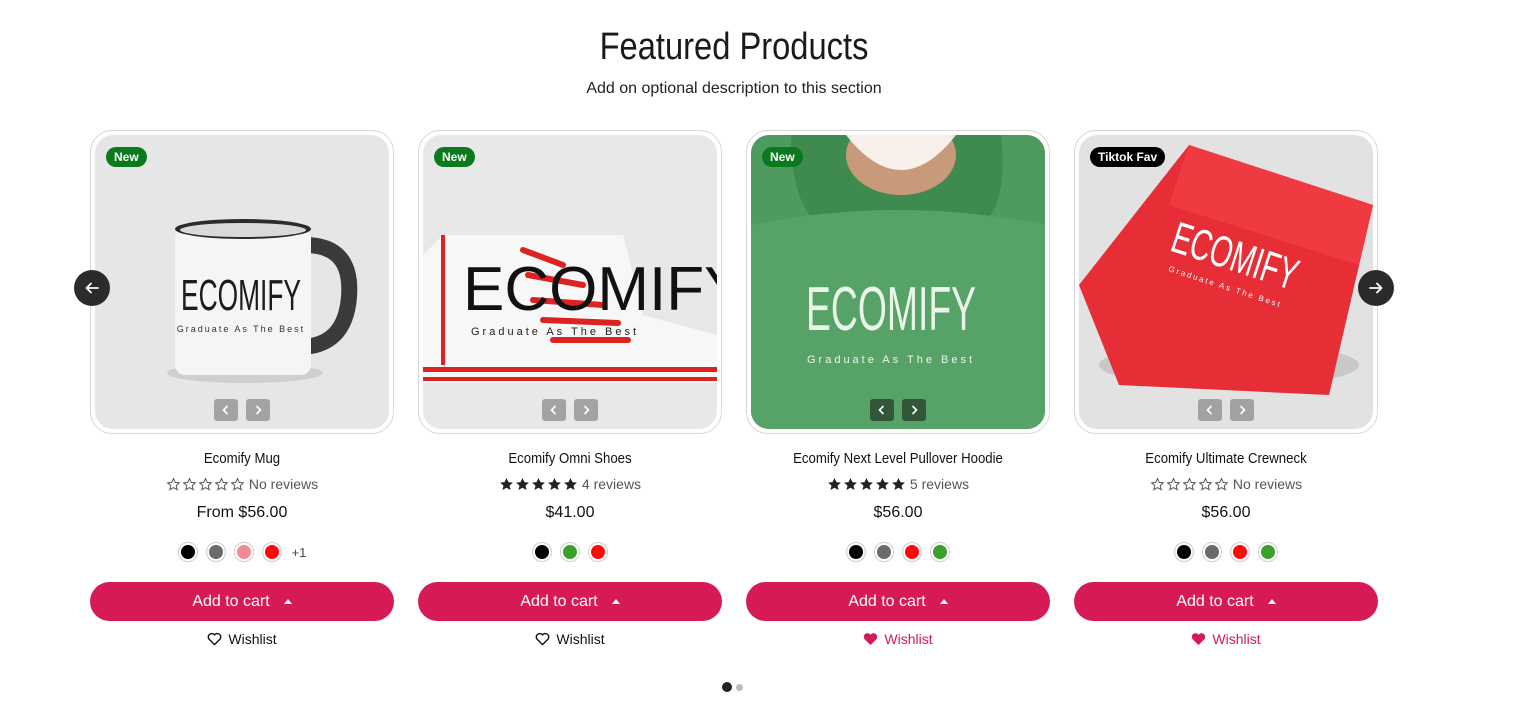 The height and width of the screenshot is (712, 1518). What do you see at coordinates (898, 552) in the screenshot?
I see `color-swatches` at bounding box center [898, 552].